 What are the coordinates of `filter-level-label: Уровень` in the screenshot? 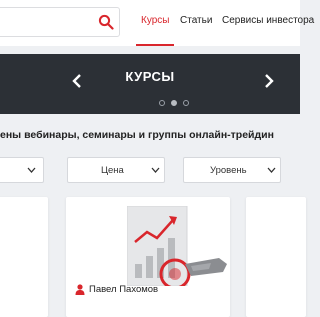 It's located at (228, 170).